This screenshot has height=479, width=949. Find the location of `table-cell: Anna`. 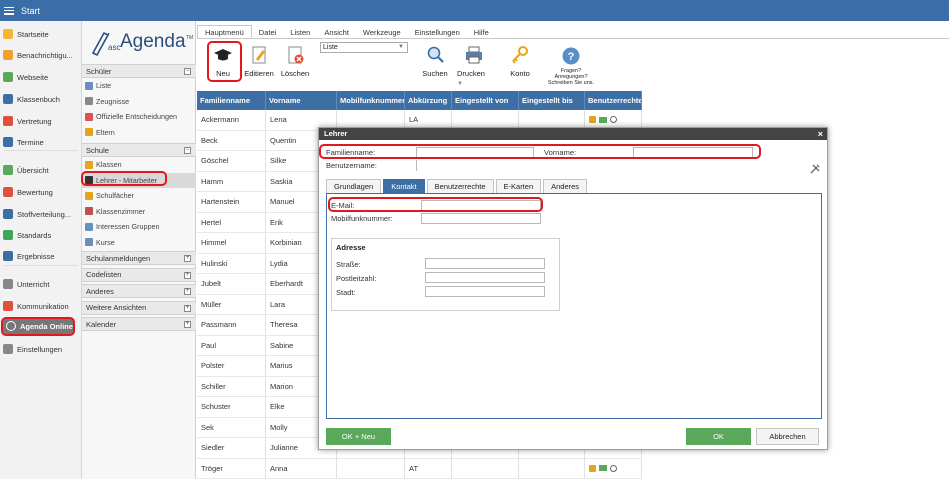

table-cell: Anna is located at coordinates (301, 468).